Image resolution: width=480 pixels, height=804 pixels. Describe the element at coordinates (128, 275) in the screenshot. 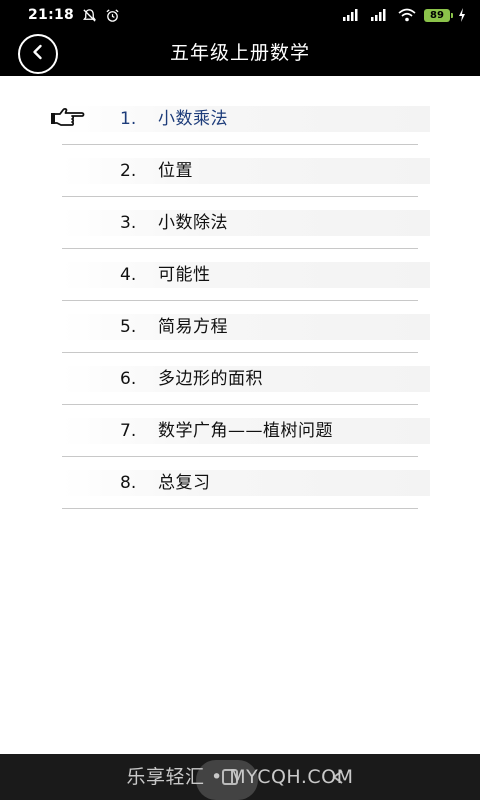

I see `chapter-number: 4.` at that location.